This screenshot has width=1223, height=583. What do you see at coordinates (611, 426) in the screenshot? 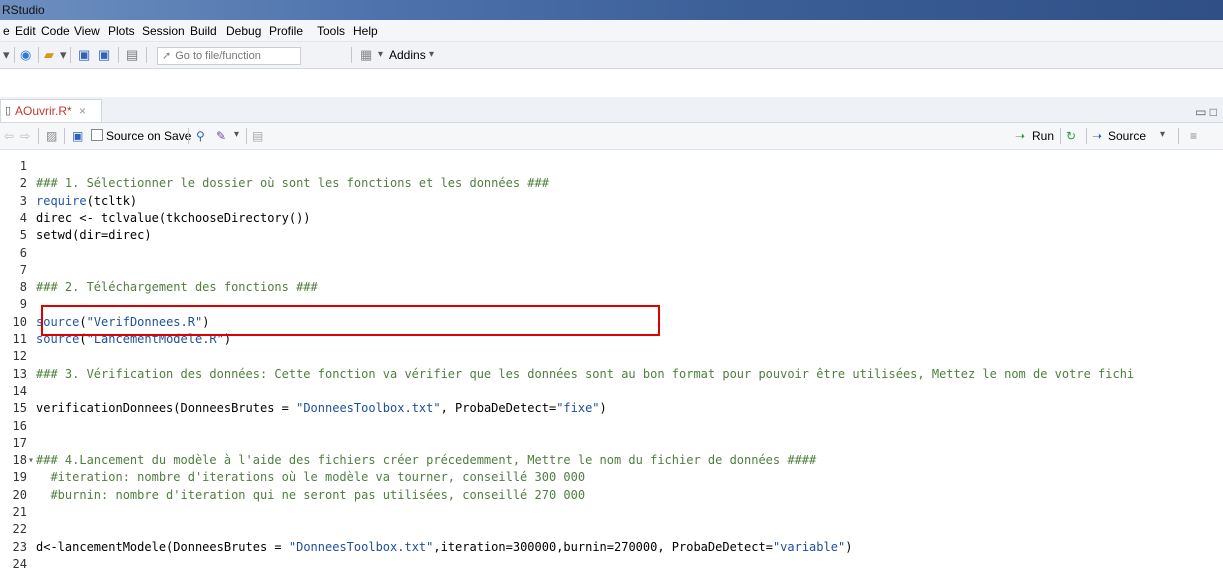
I see `code-line: 16` at bounding box center [611, 426].